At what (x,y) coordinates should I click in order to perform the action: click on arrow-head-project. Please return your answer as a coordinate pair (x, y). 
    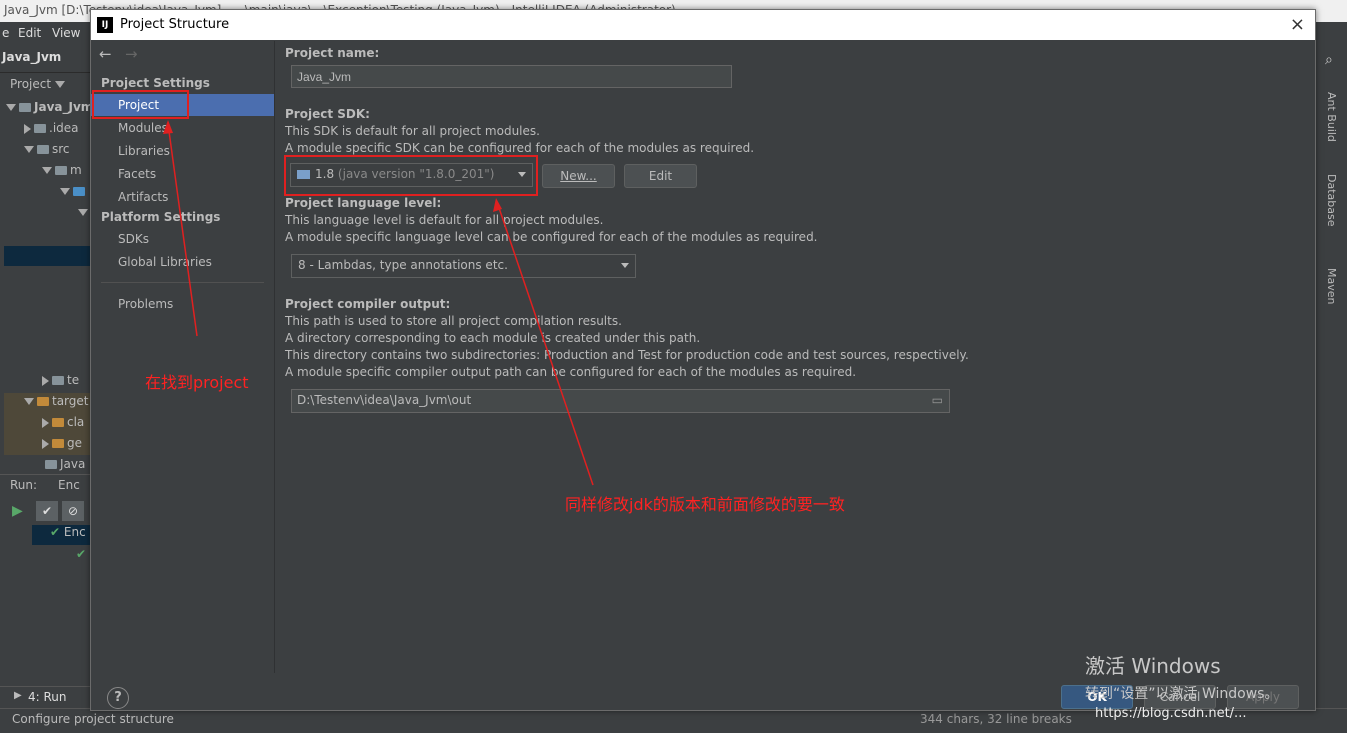
    Looking at the image, I should click on (168, 127).